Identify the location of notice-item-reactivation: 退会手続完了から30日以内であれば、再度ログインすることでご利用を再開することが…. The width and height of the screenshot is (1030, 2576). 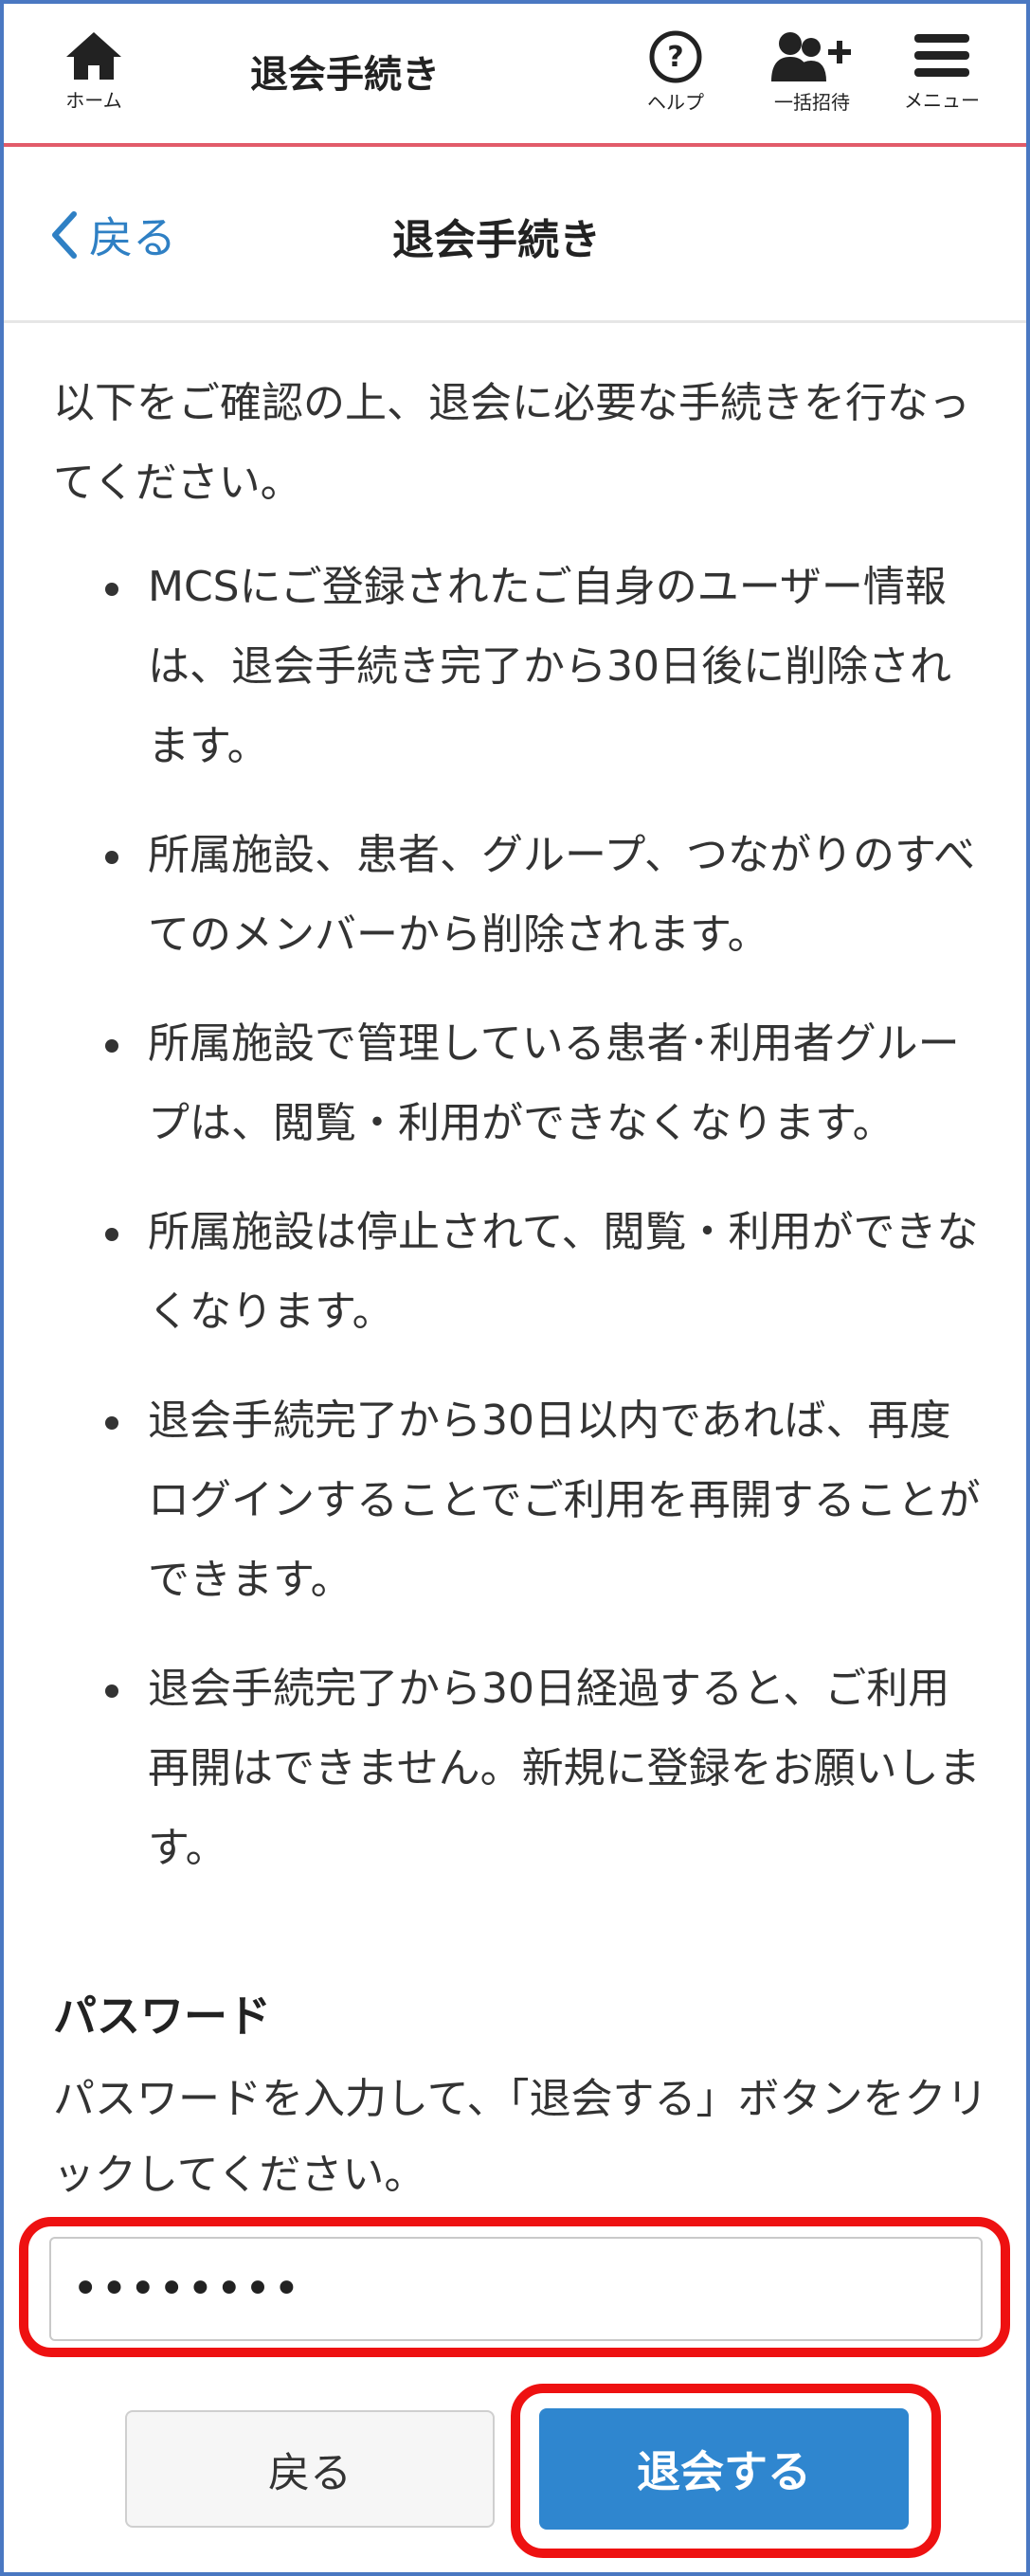
(517, 1500).